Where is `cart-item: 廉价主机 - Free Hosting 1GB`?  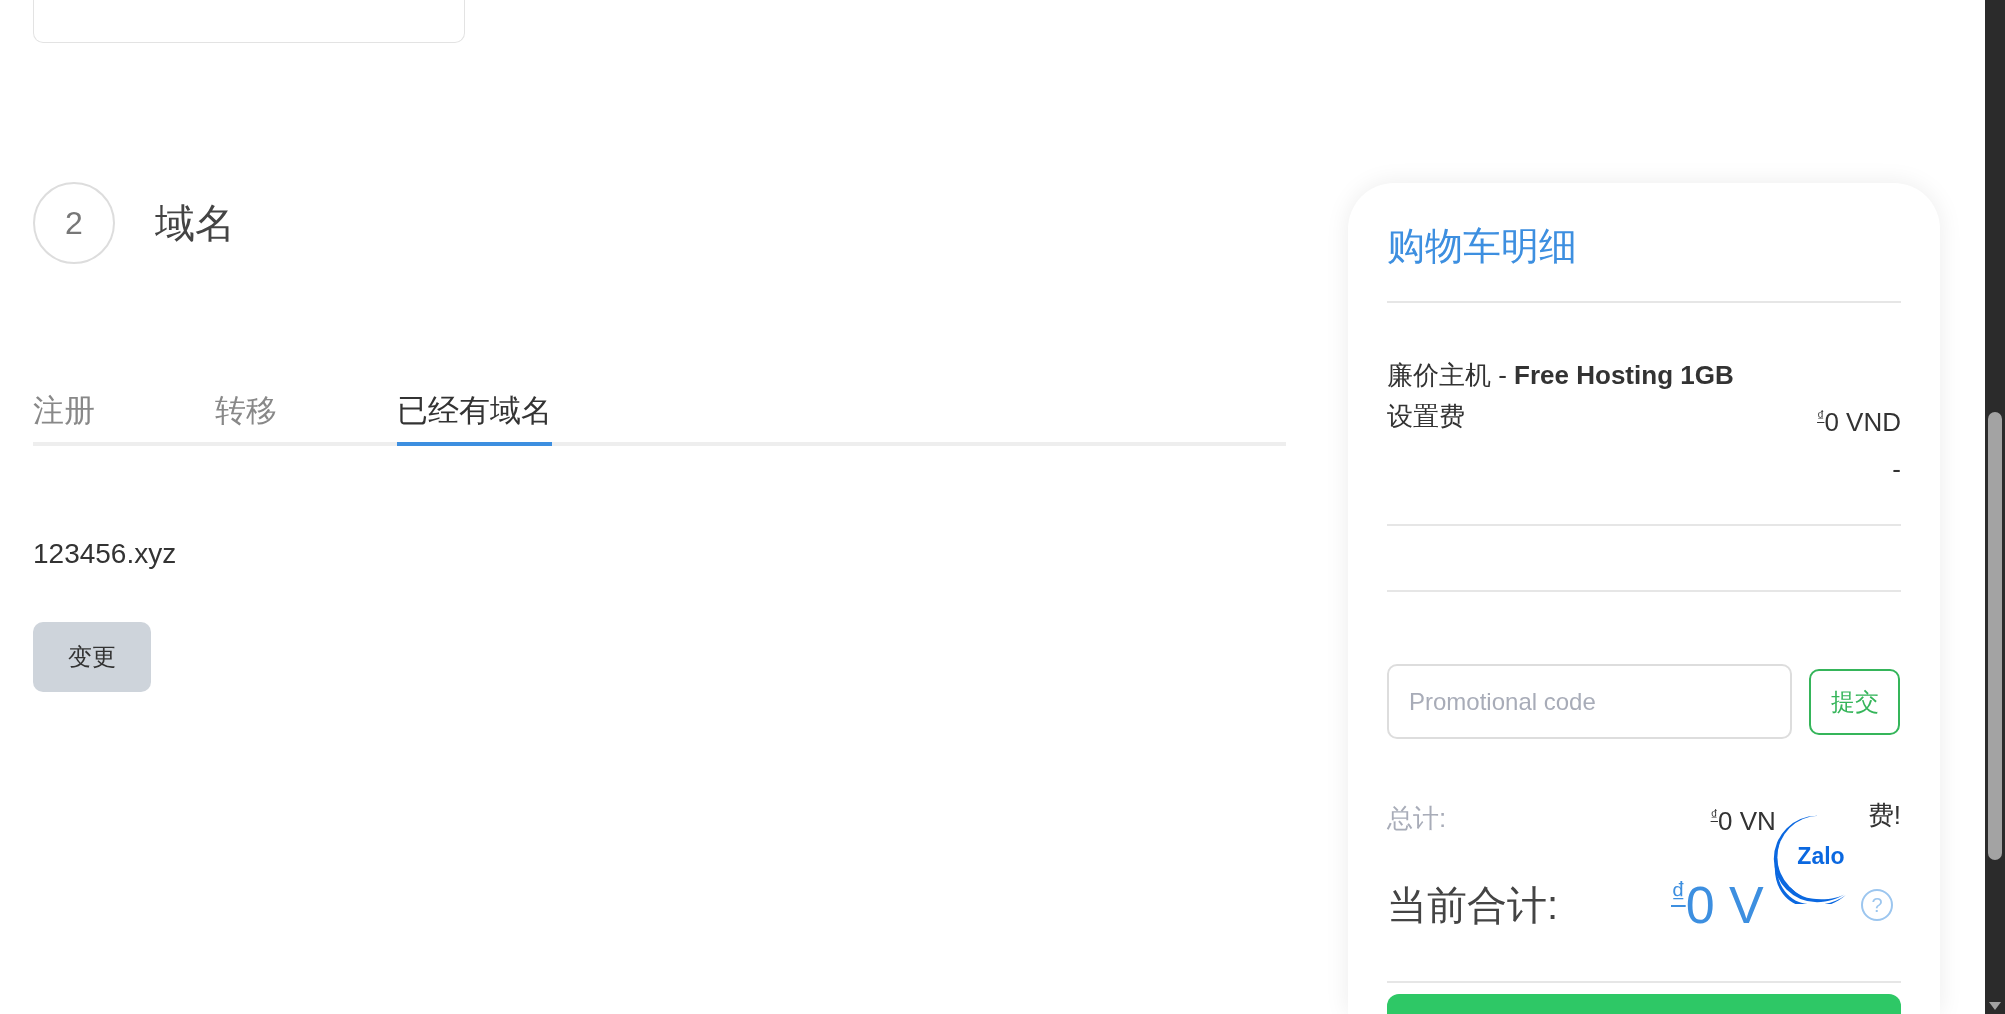 cart-item: 廉价主机 - Free Hosting 1GB is located at coordinates (1561, 375).